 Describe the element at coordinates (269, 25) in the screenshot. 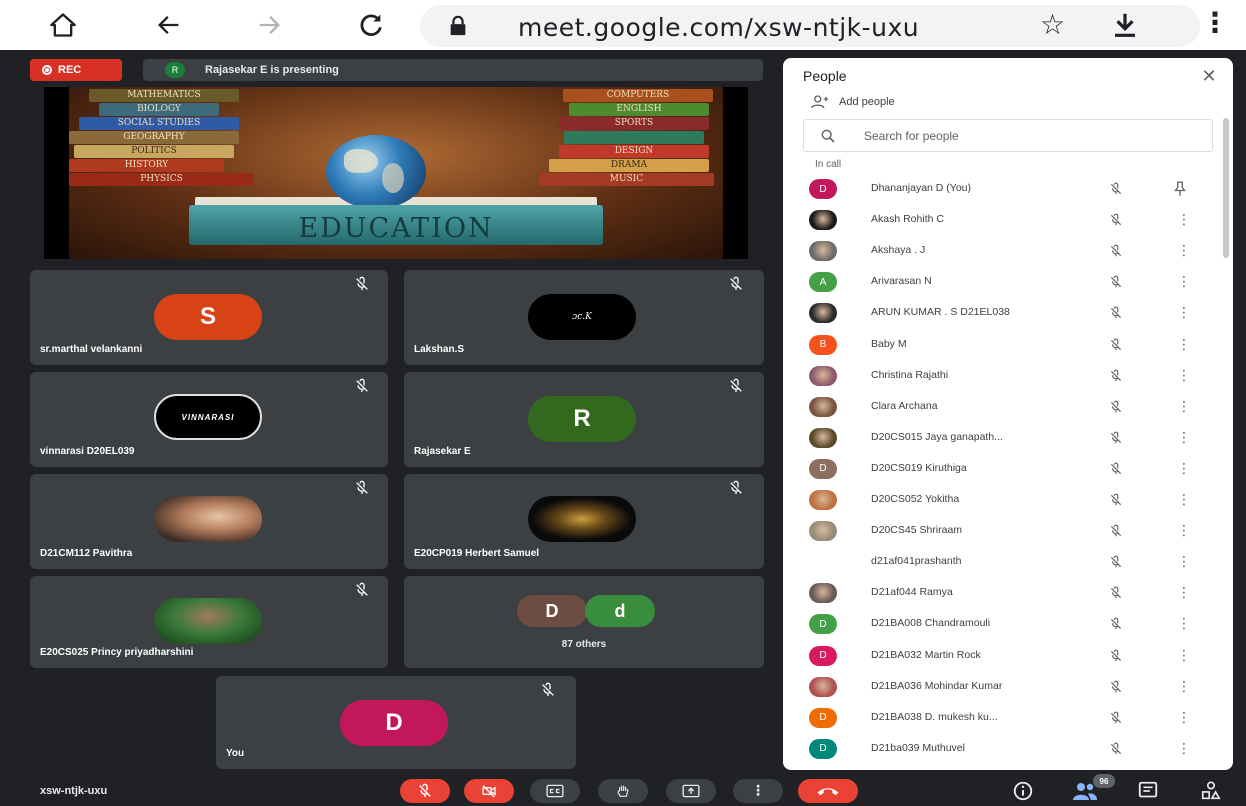

I see `forward-icon` at that location.